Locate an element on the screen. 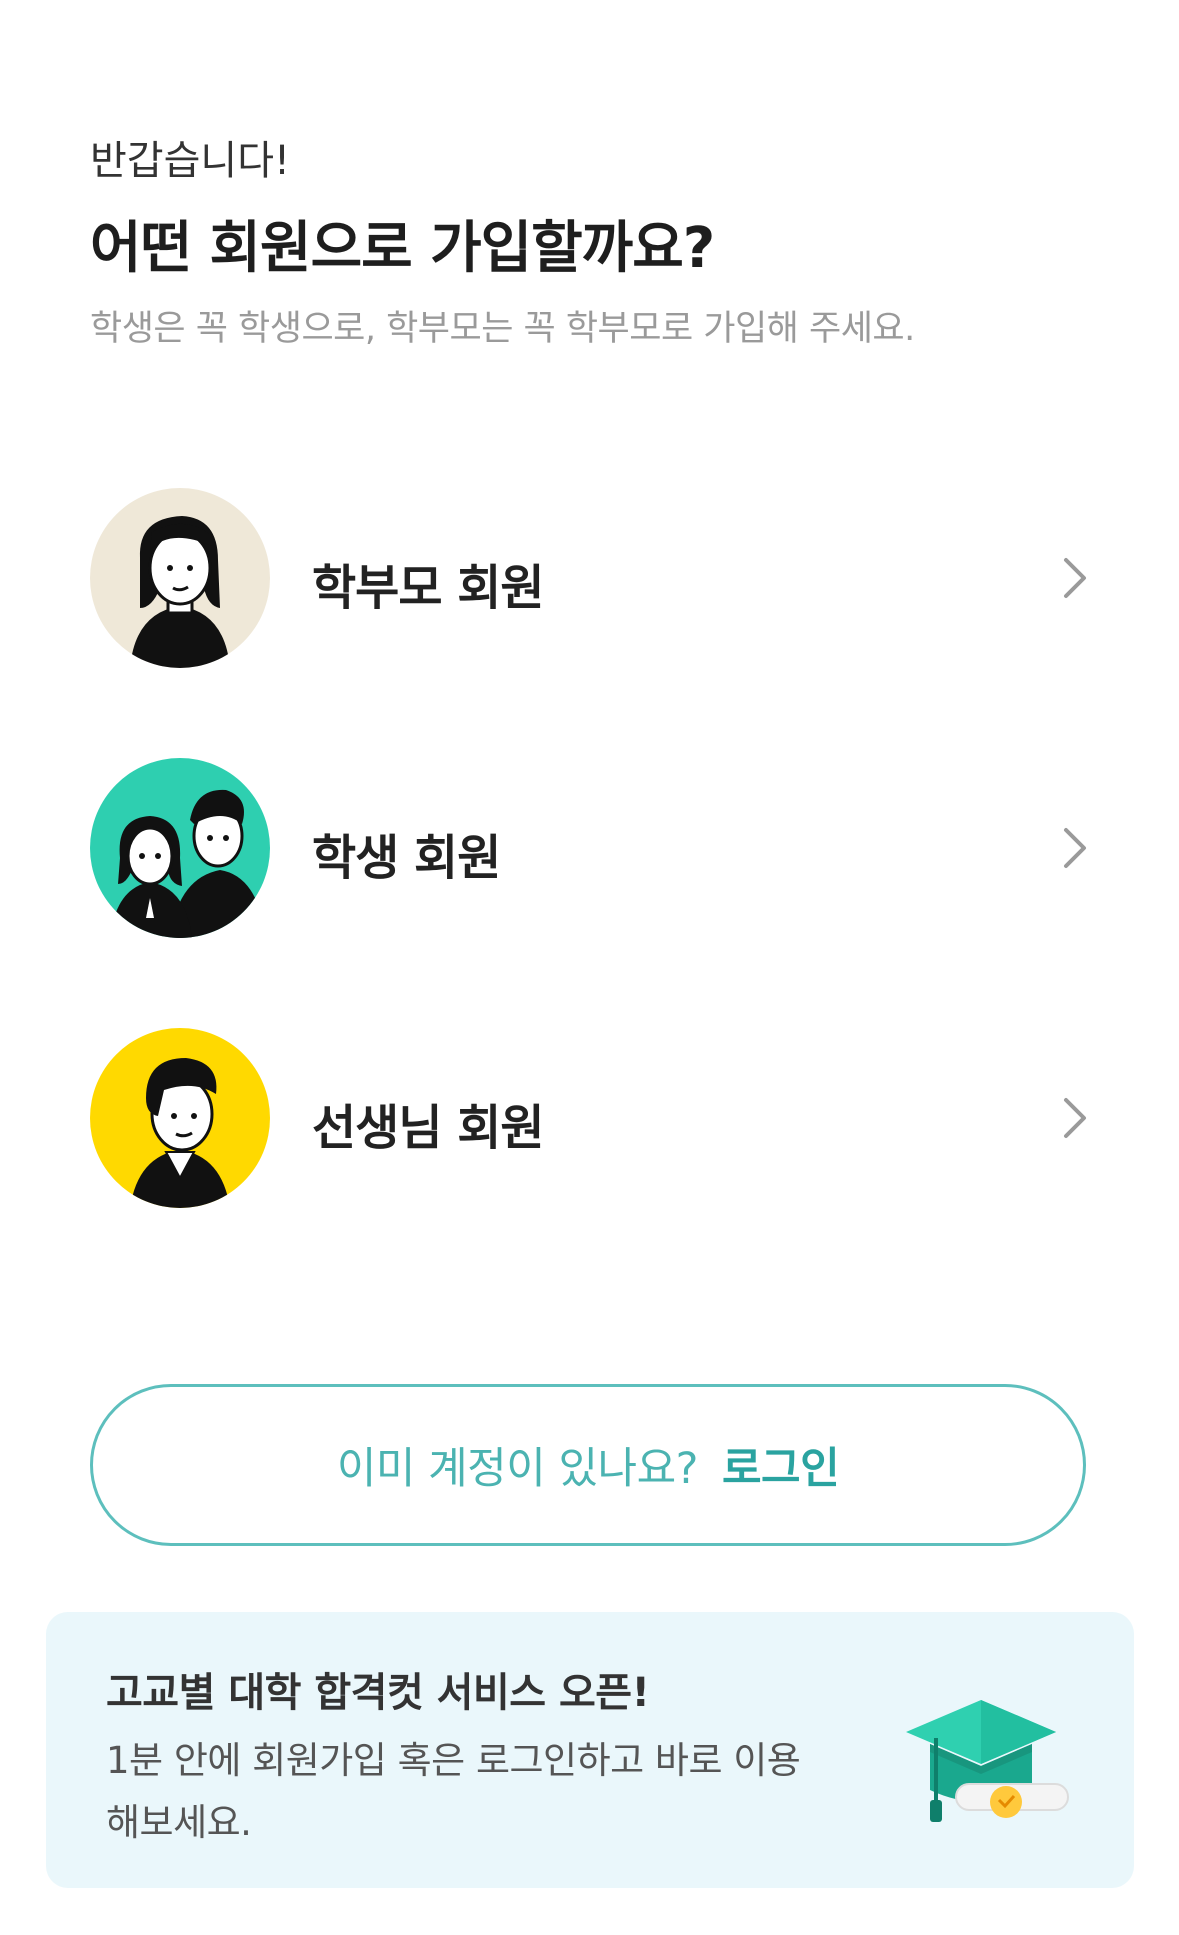 The image size is (1179, 1935). login-action: 로그인 is located at coordinates (780, 1469).